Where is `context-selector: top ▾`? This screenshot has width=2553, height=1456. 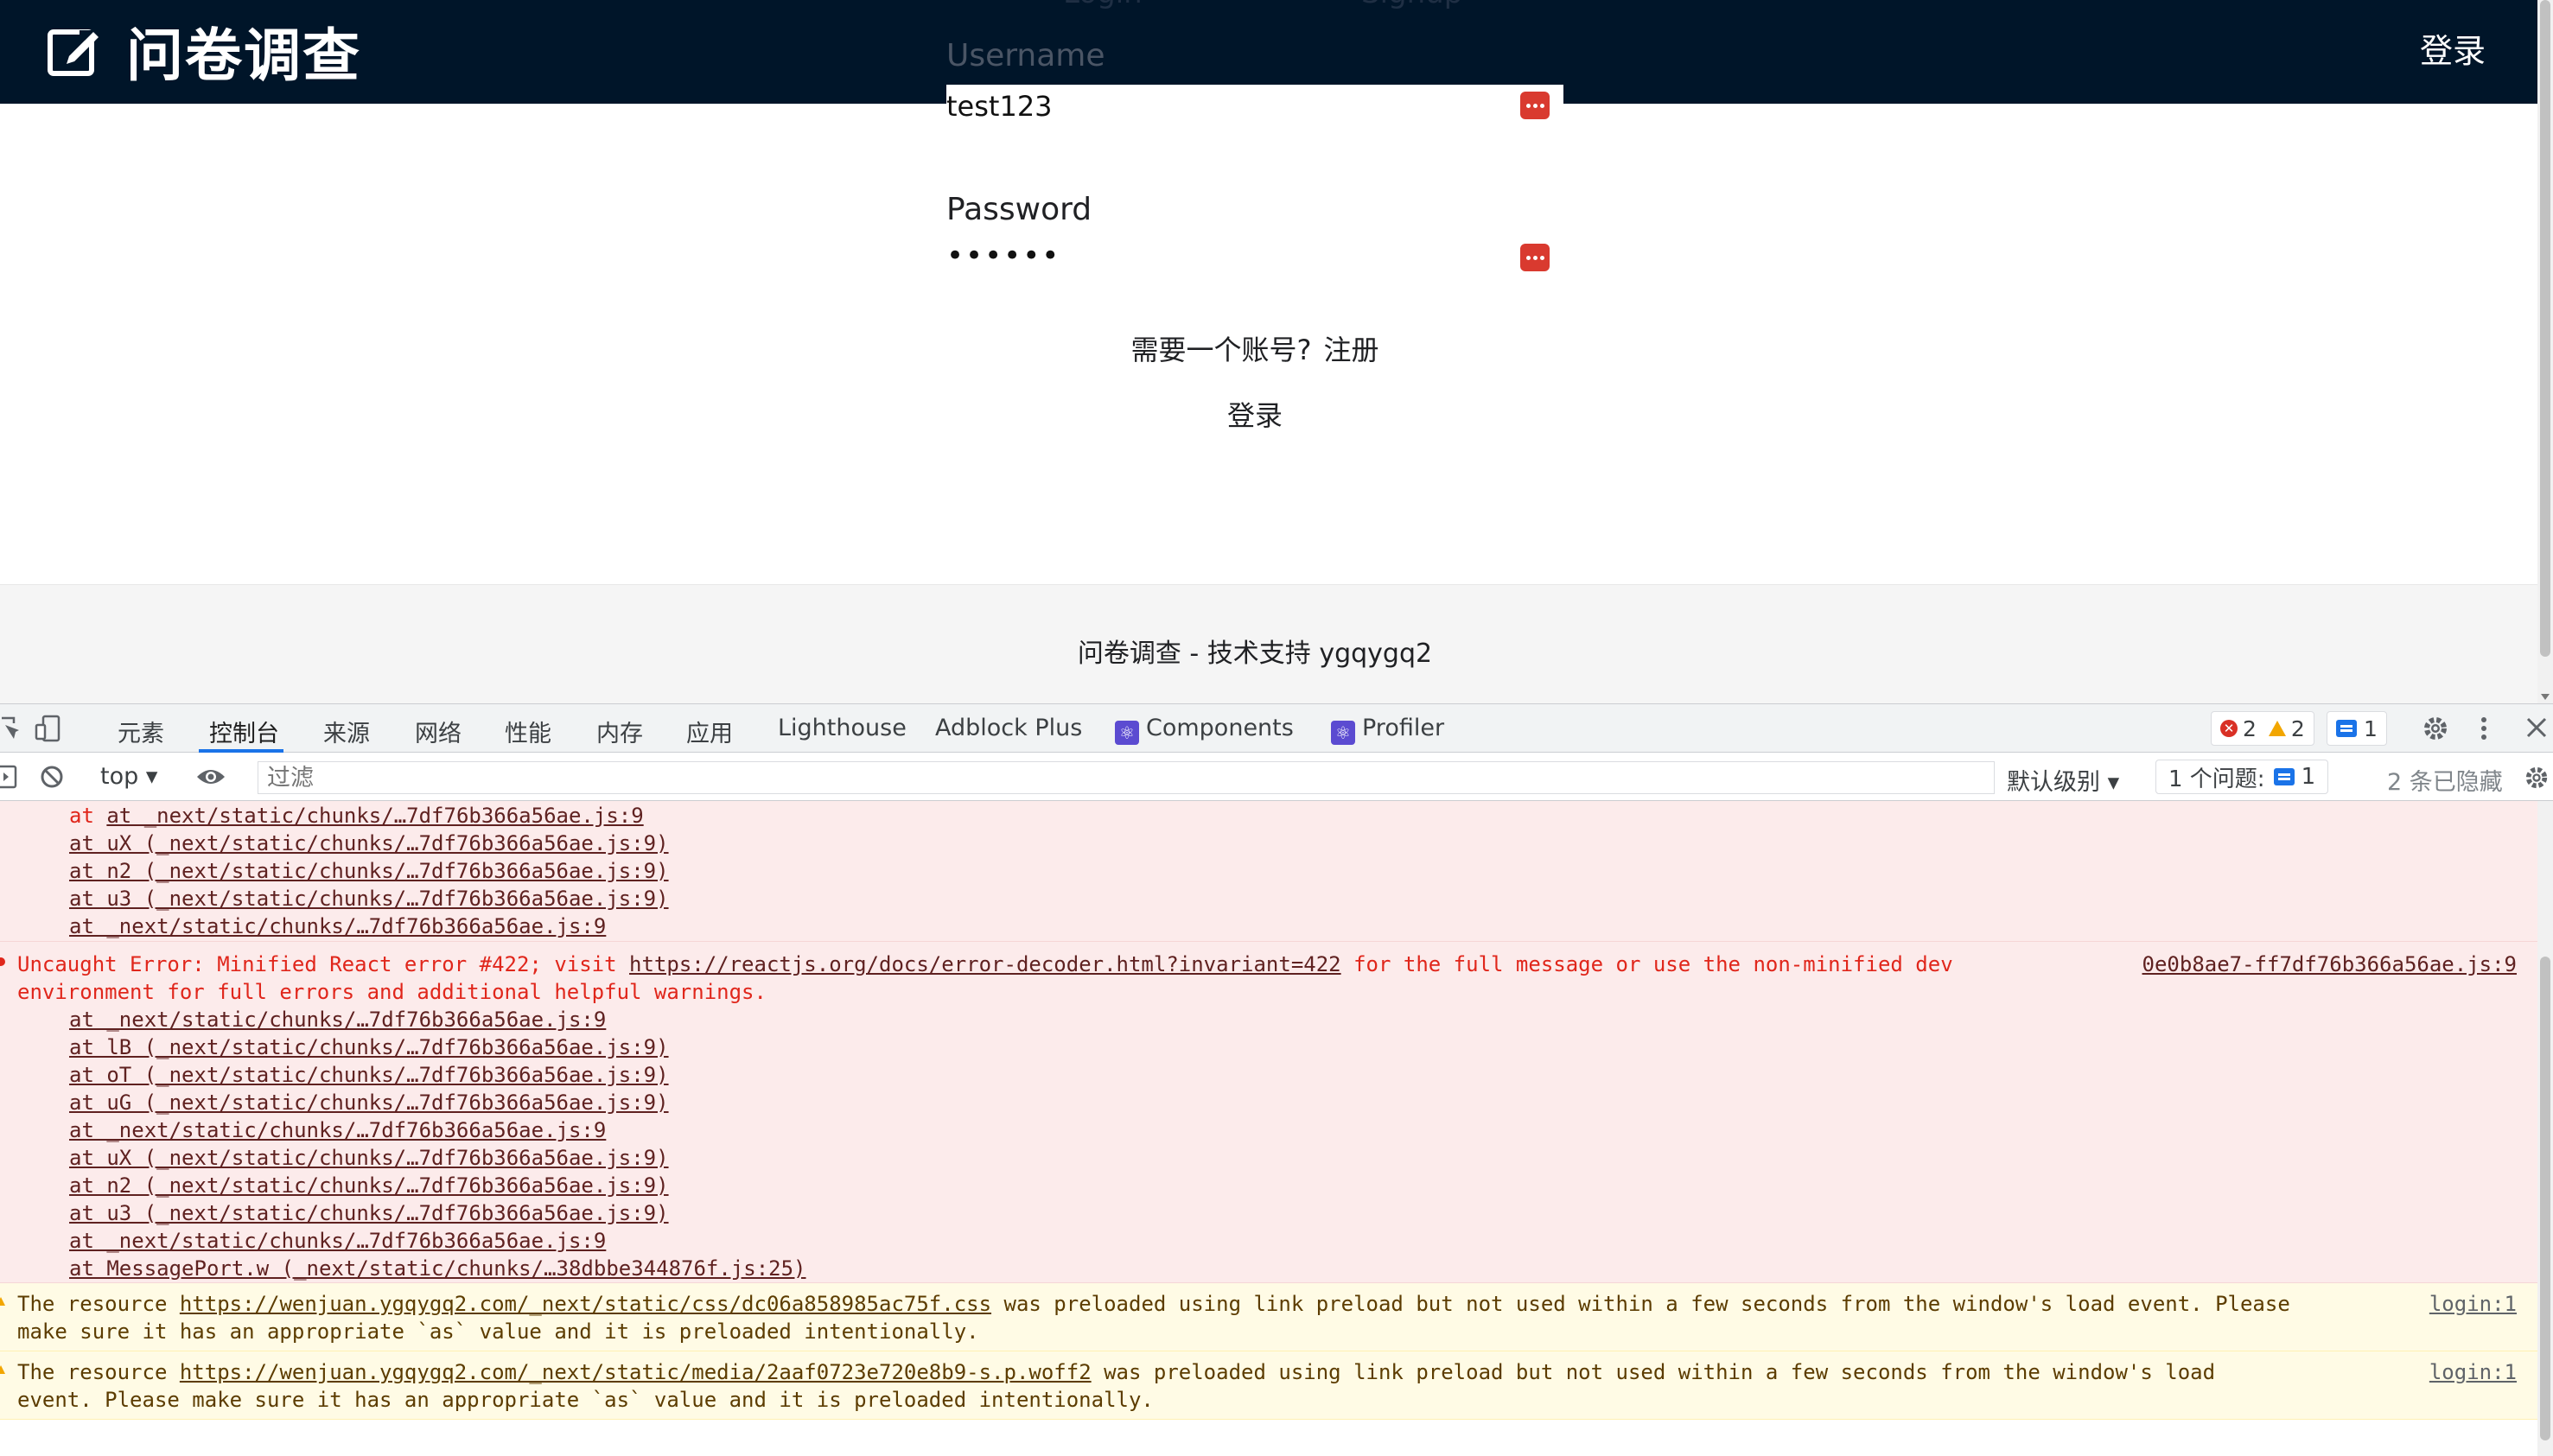
context-selector: top ▾ is located at coordinates (128, 776).